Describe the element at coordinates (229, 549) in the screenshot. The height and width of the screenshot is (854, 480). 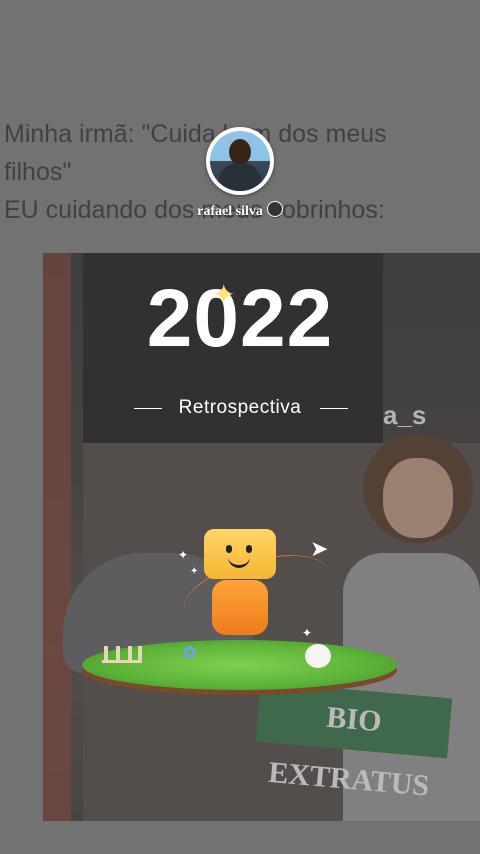
I see `mascot-eye-left` at that location.